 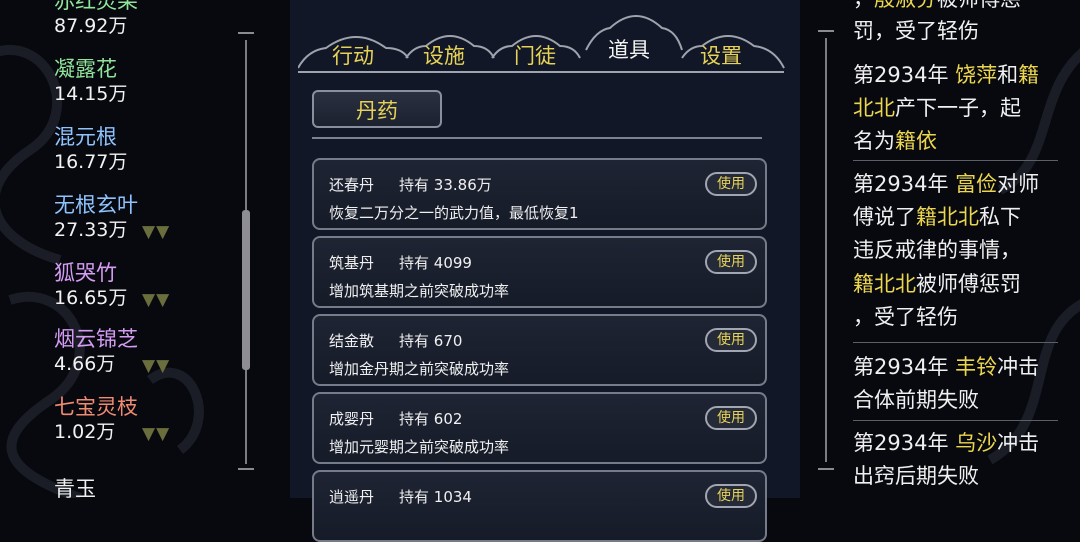 I want to click on herb-name: 凝露花, so click(x=85, y=69).